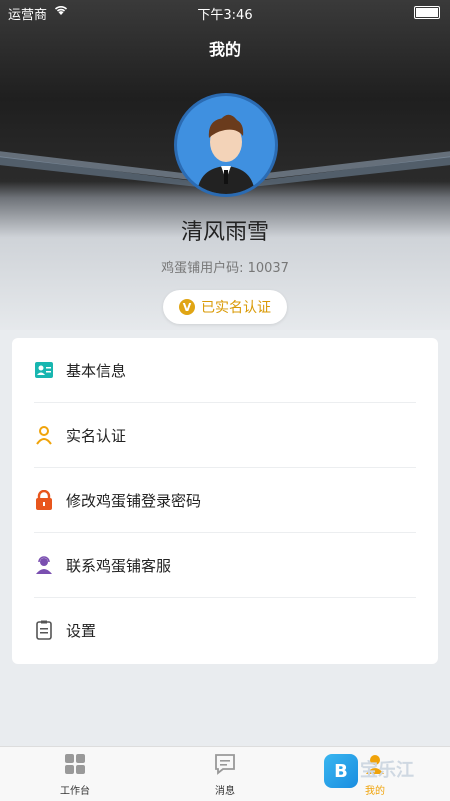 The height and width of the screenshot is (801, 450). I want to click on username: 清风雨雪, so click(224, 232).